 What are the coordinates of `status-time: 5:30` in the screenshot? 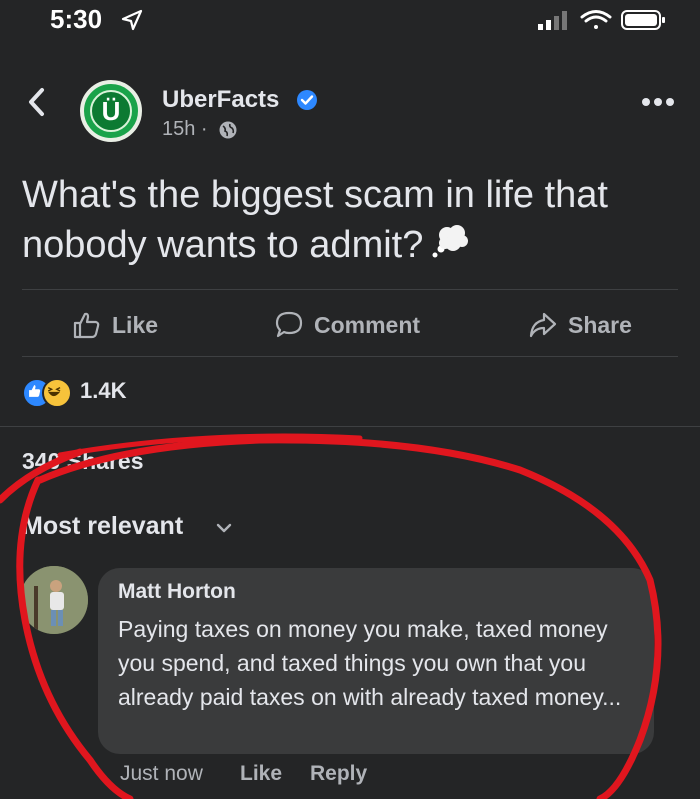 It's located at (76, 19).